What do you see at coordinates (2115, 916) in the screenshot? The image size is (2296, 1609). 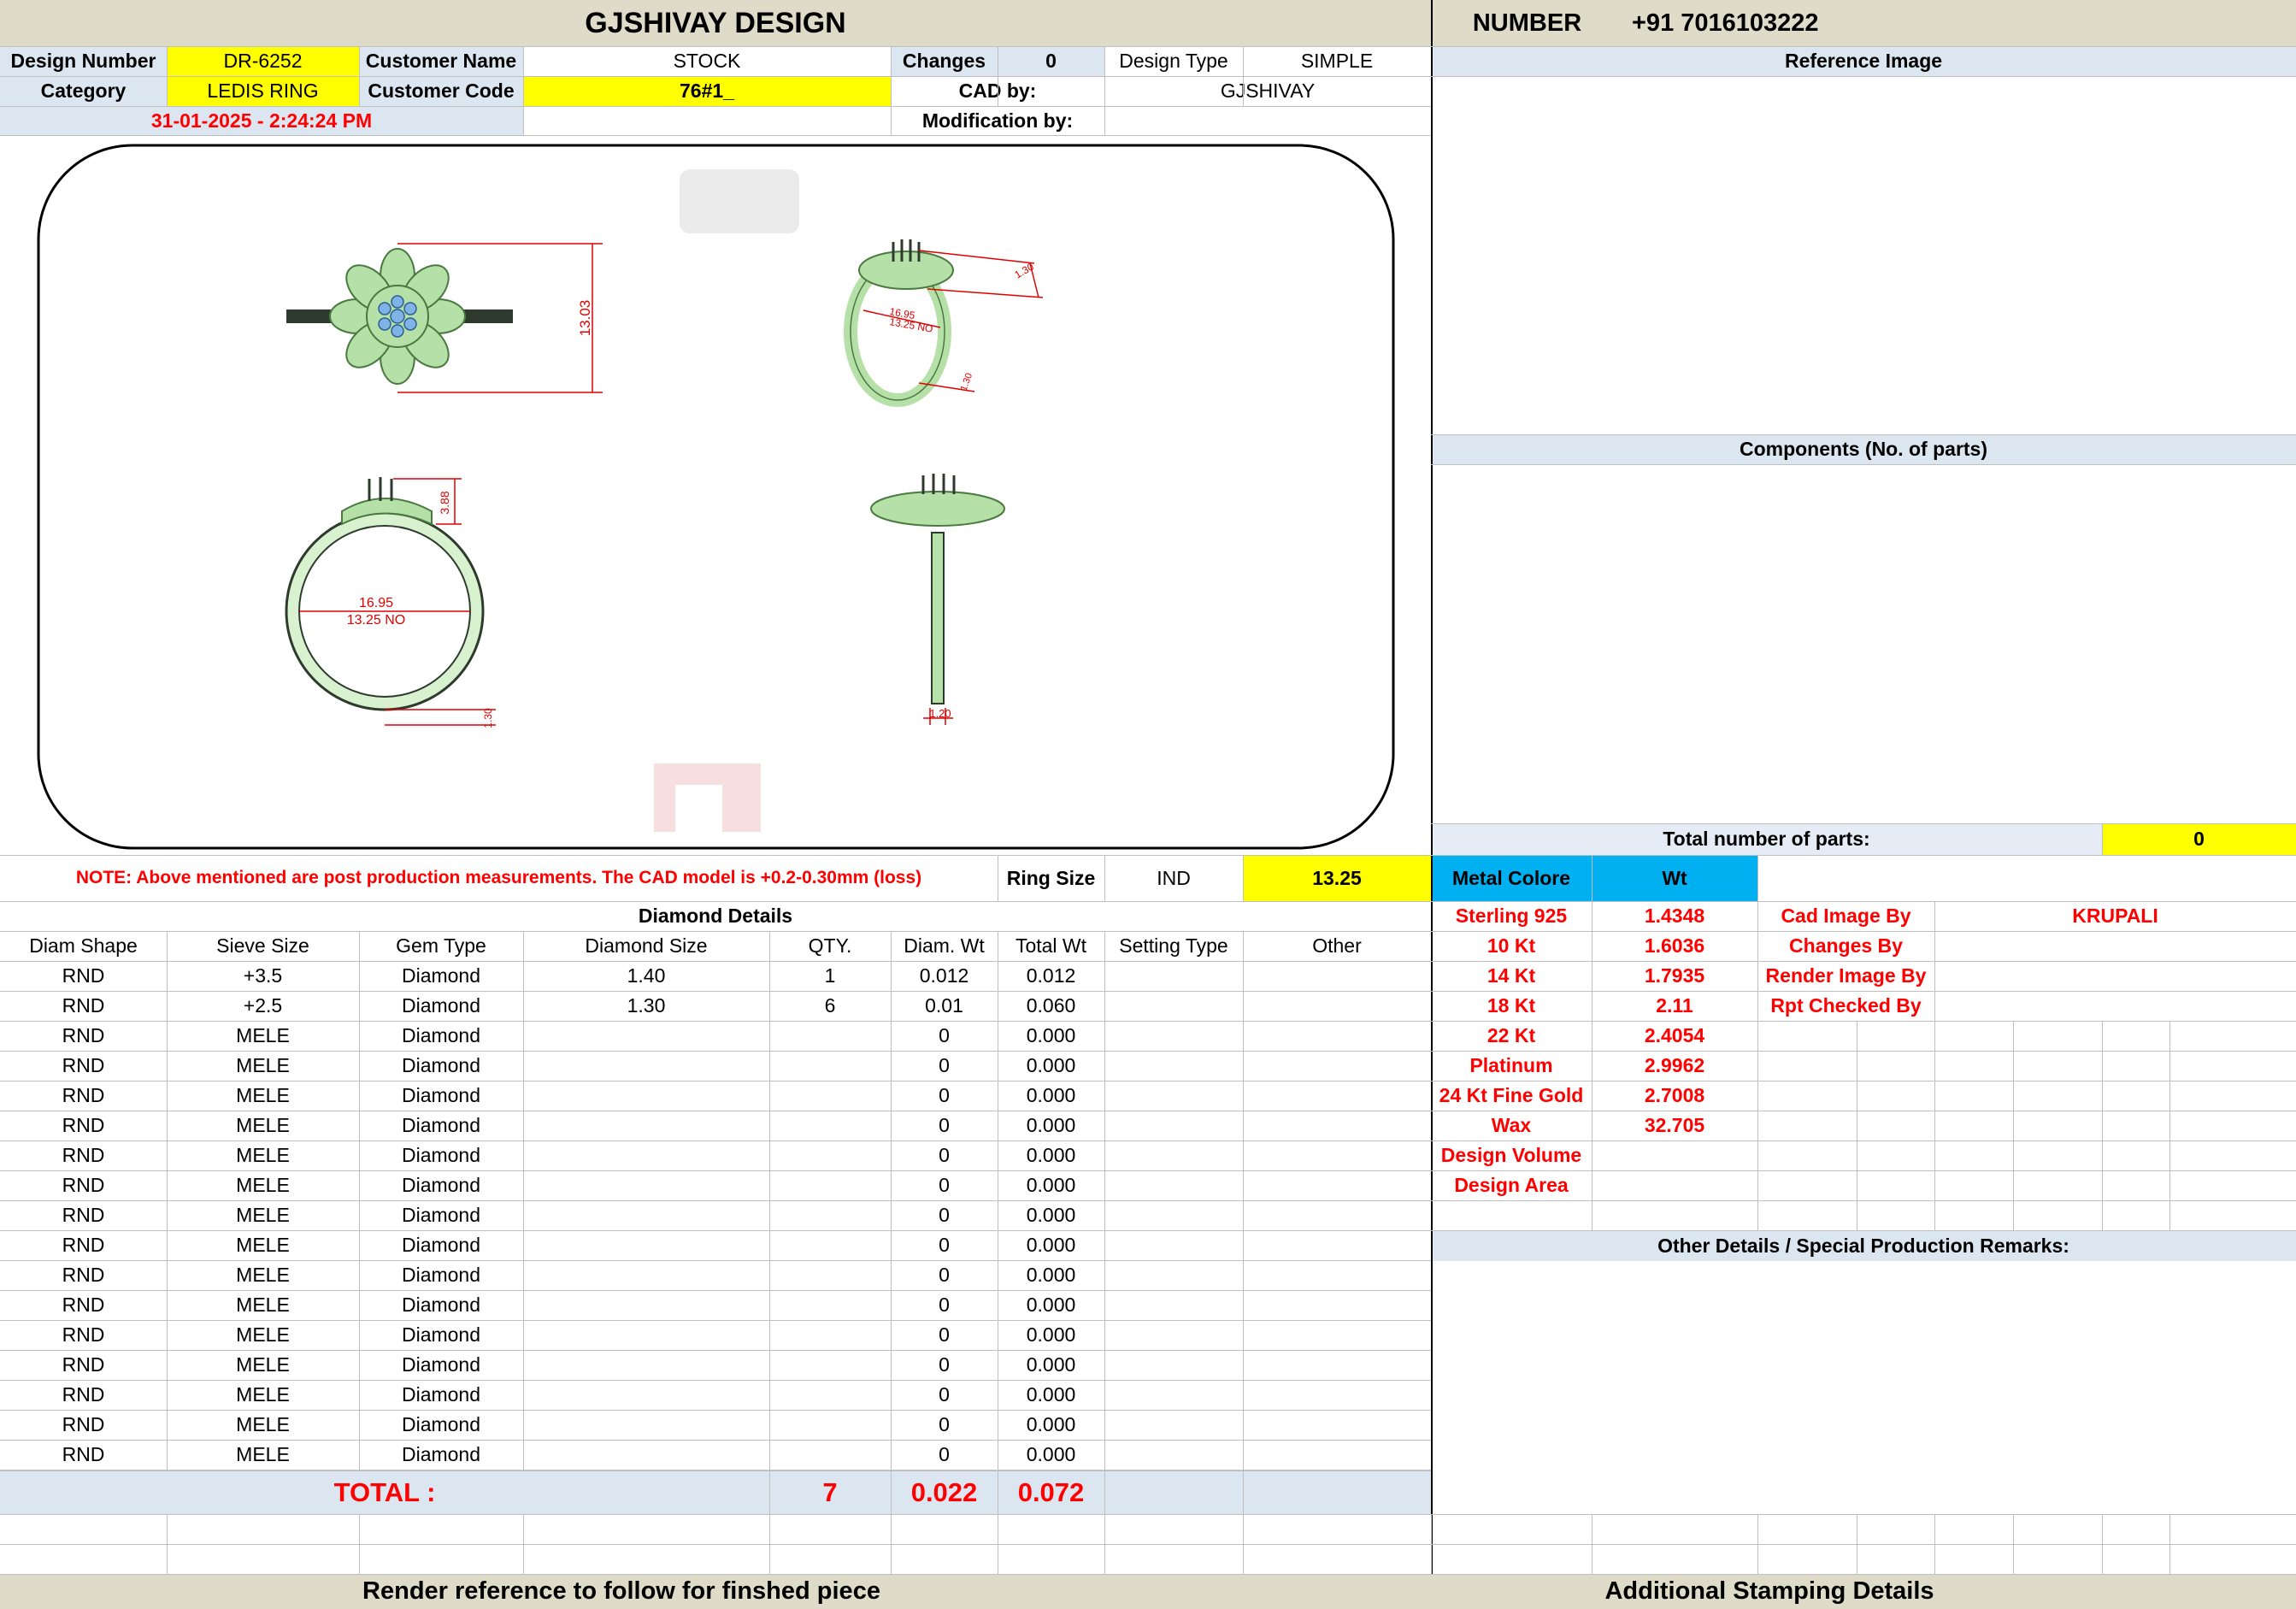 I see `credit-value: KRUPALI` at bounding box center [2115, 916].